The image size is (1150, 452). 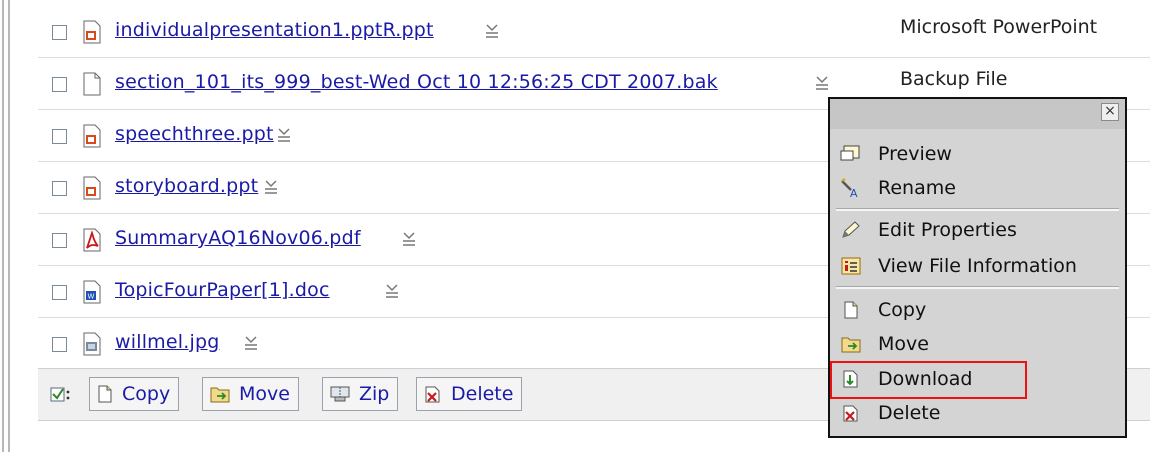 I want to click on file-name-link: storyboard.ppt, so click(x=186, y=186).